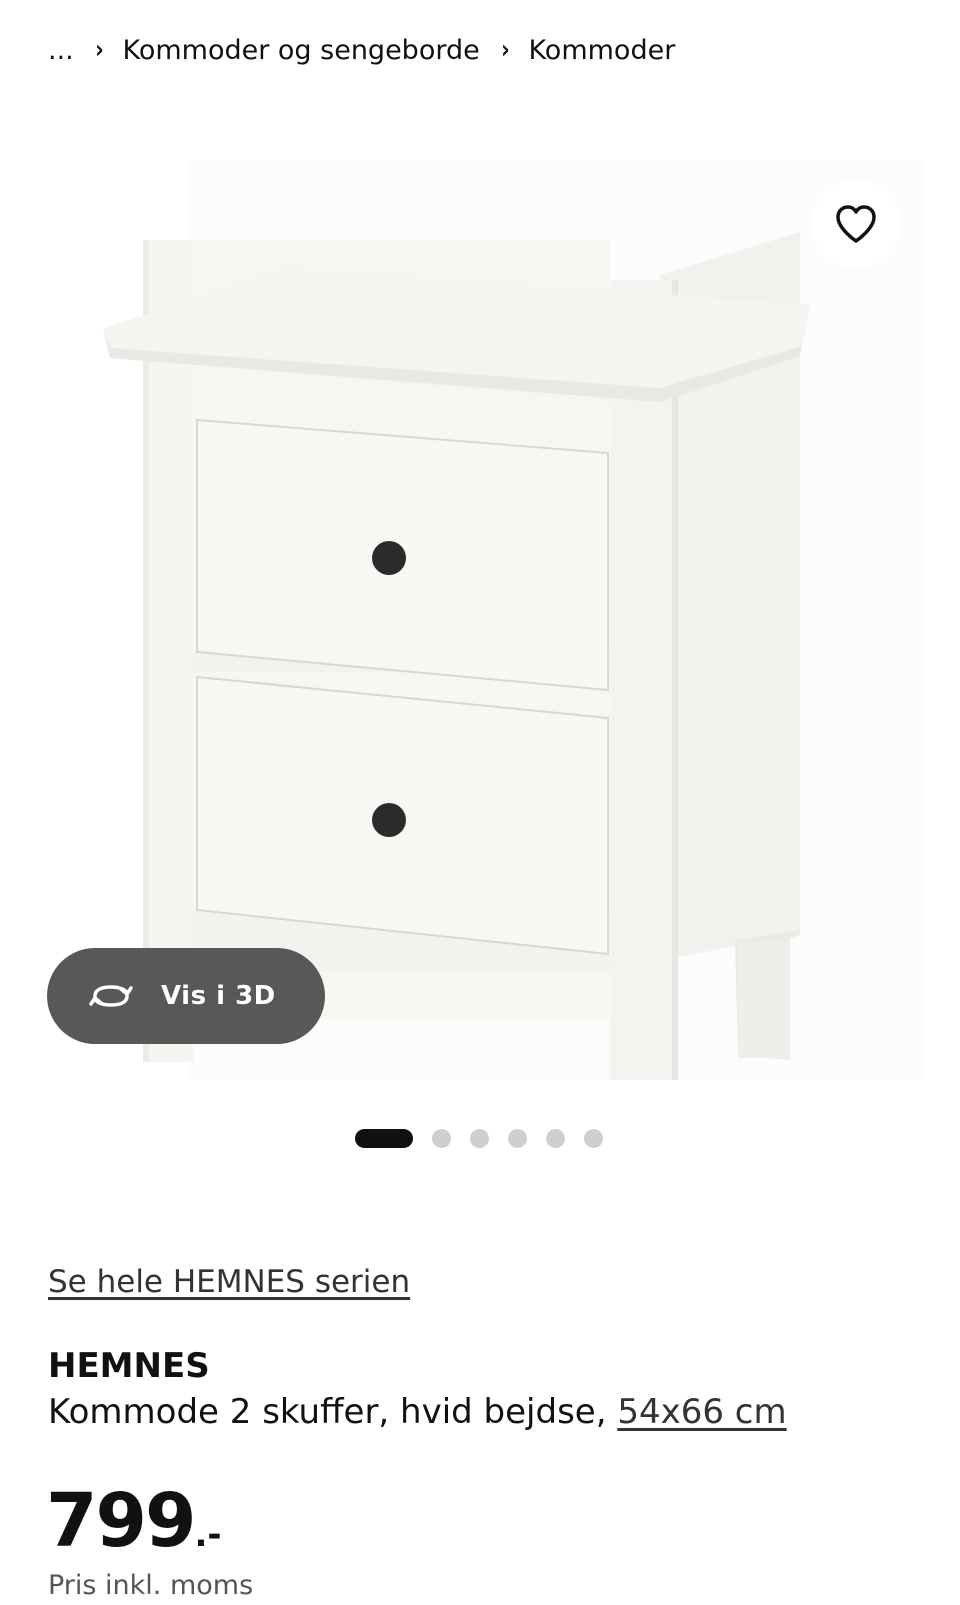  What do you see at coordinates (208, 1535) in the screenshot?
I see `price-suffix: .-` at bounding box center [208, 1535].